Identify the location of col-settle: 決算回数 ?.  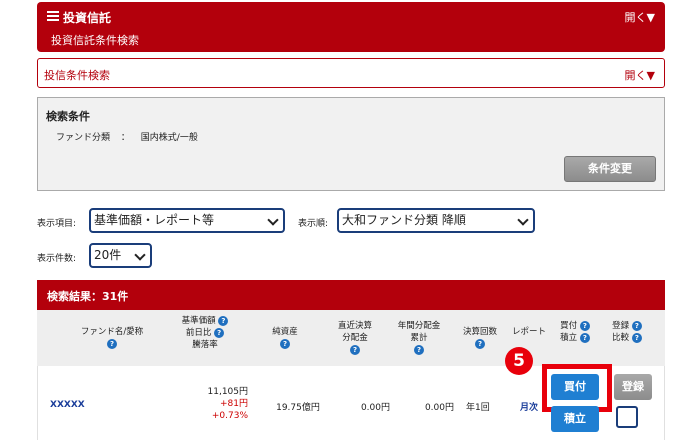
(480, 338).